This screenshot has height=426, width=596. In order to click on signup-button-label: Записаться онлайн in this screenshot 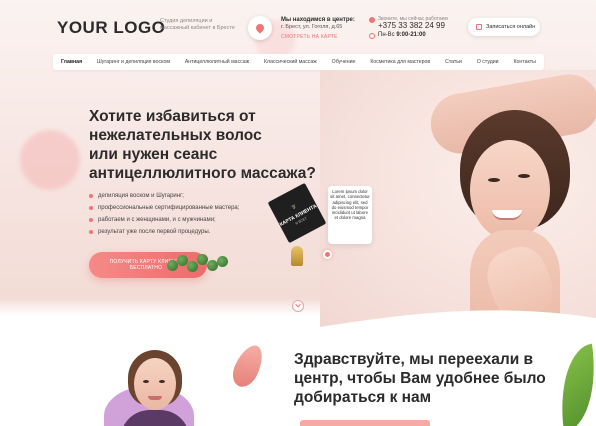, I will do `click(511, 27)`.